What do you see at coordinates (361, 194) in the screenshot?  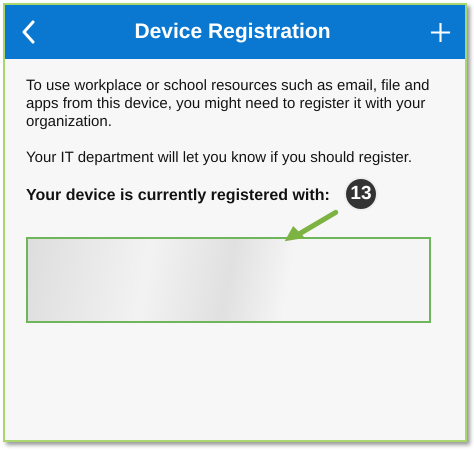 I see `step-badge: 13` at bounding box center [361, 194].